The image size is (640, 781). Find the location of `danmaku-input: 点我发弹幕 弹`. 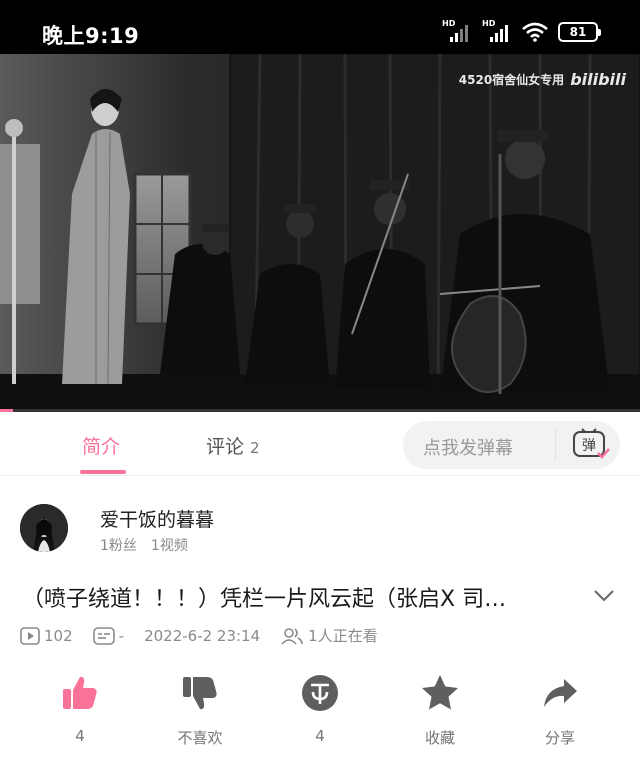

danmaku-input: 点我发弹幕 弹 is located at coordinates (511, 445).